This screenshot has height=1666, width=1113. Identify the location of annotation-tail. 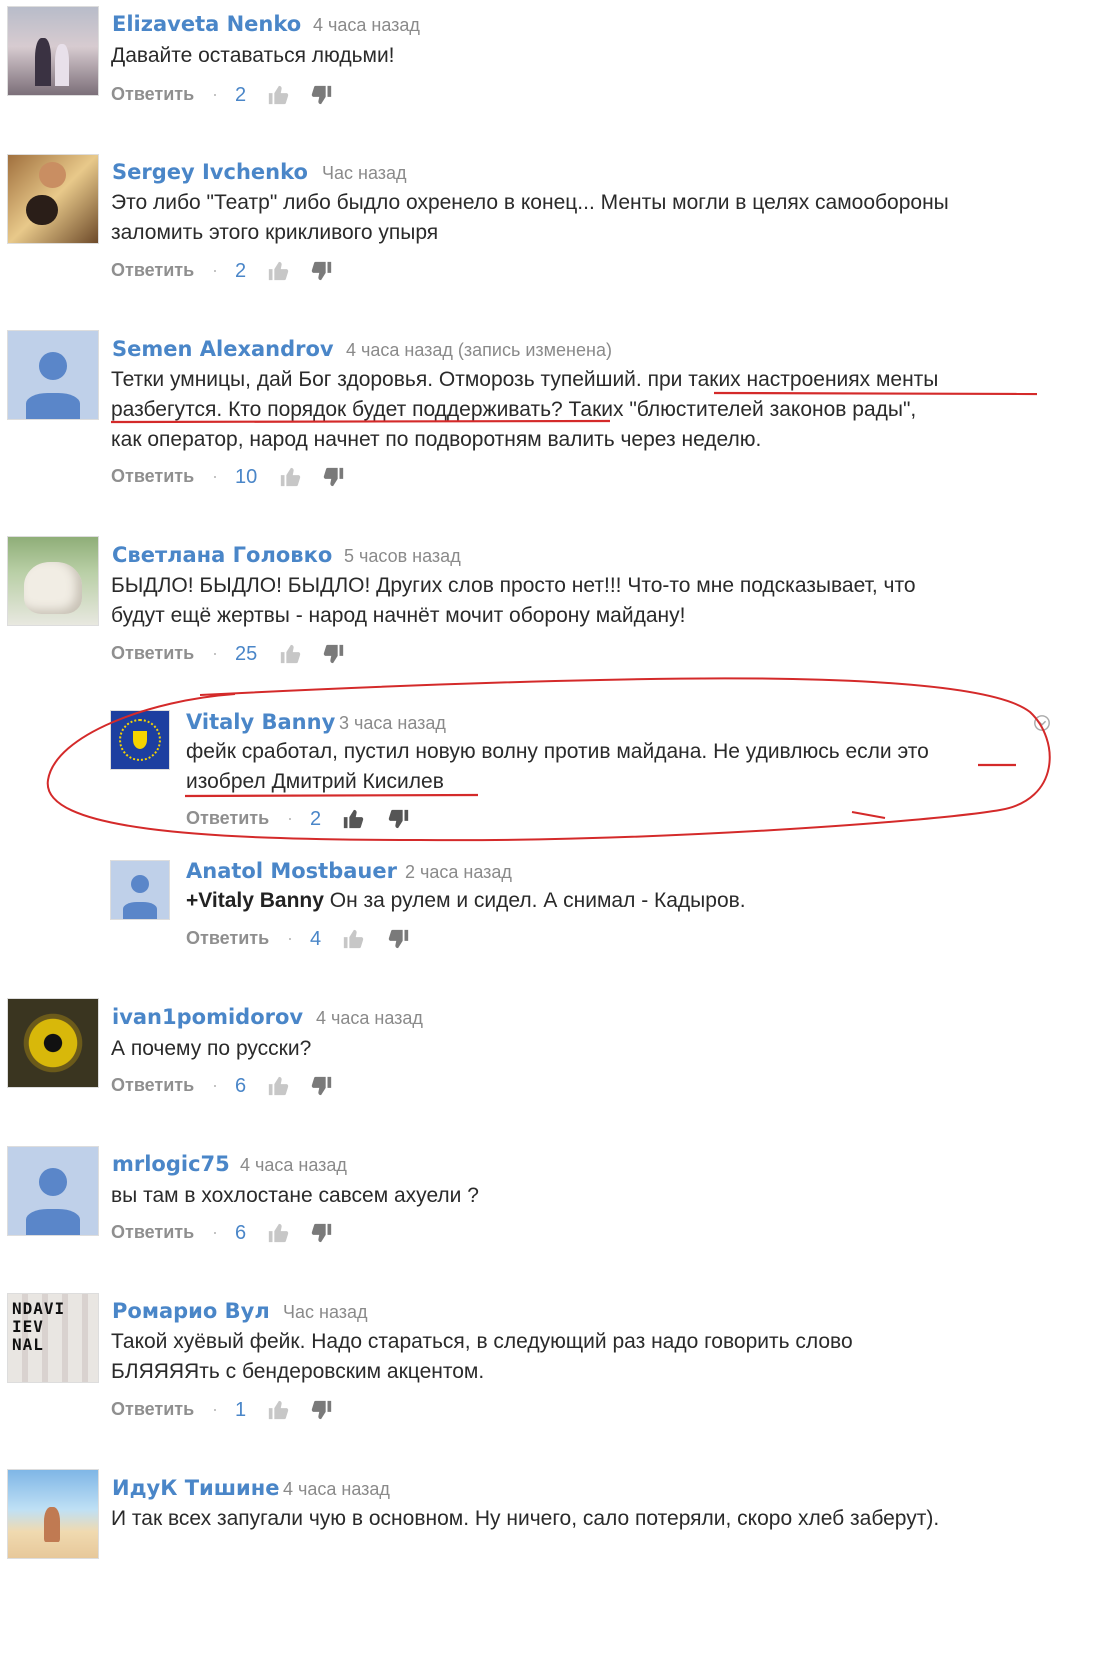
(868, 815).